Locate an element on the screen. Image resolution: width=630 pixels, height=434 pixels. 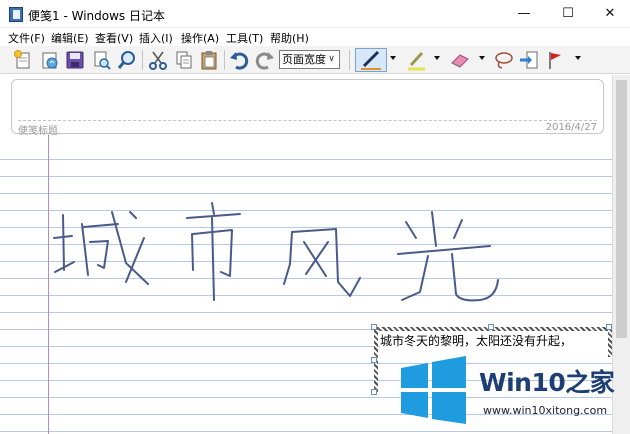
windows-logo-icon is located at coordinates (433, 390).